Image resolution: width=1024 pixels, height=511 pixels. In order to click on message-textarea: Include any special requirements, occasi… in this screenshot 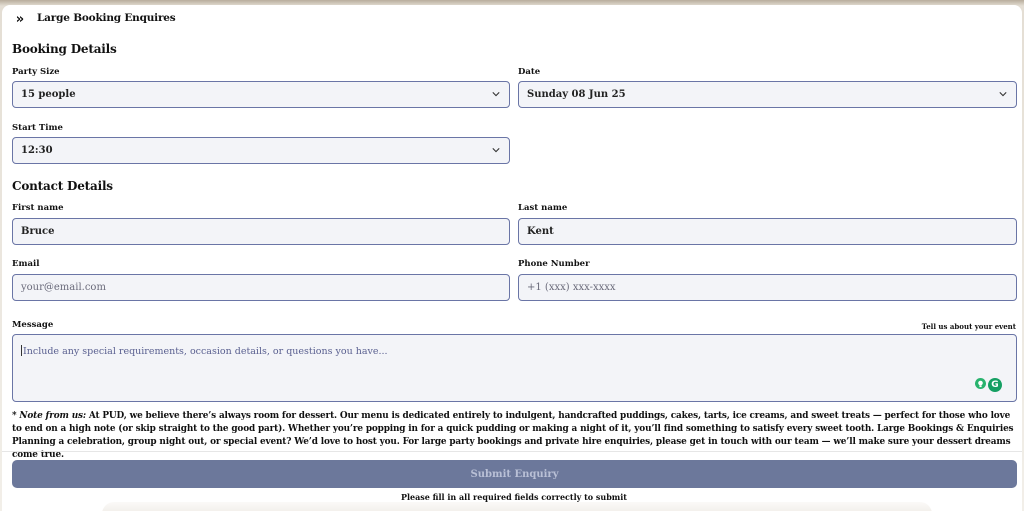, I will do `click(514, 368)`.